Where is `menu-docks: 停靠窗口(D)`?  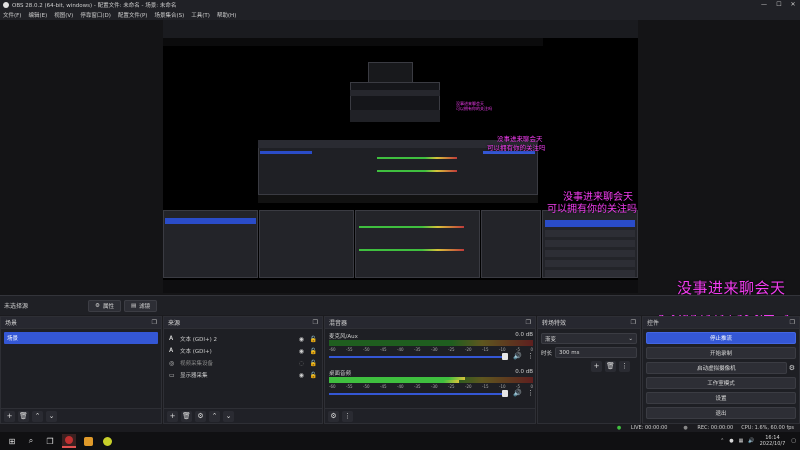 menu-docks: 停靠窗口(D) is located at coordinates (95, 15).